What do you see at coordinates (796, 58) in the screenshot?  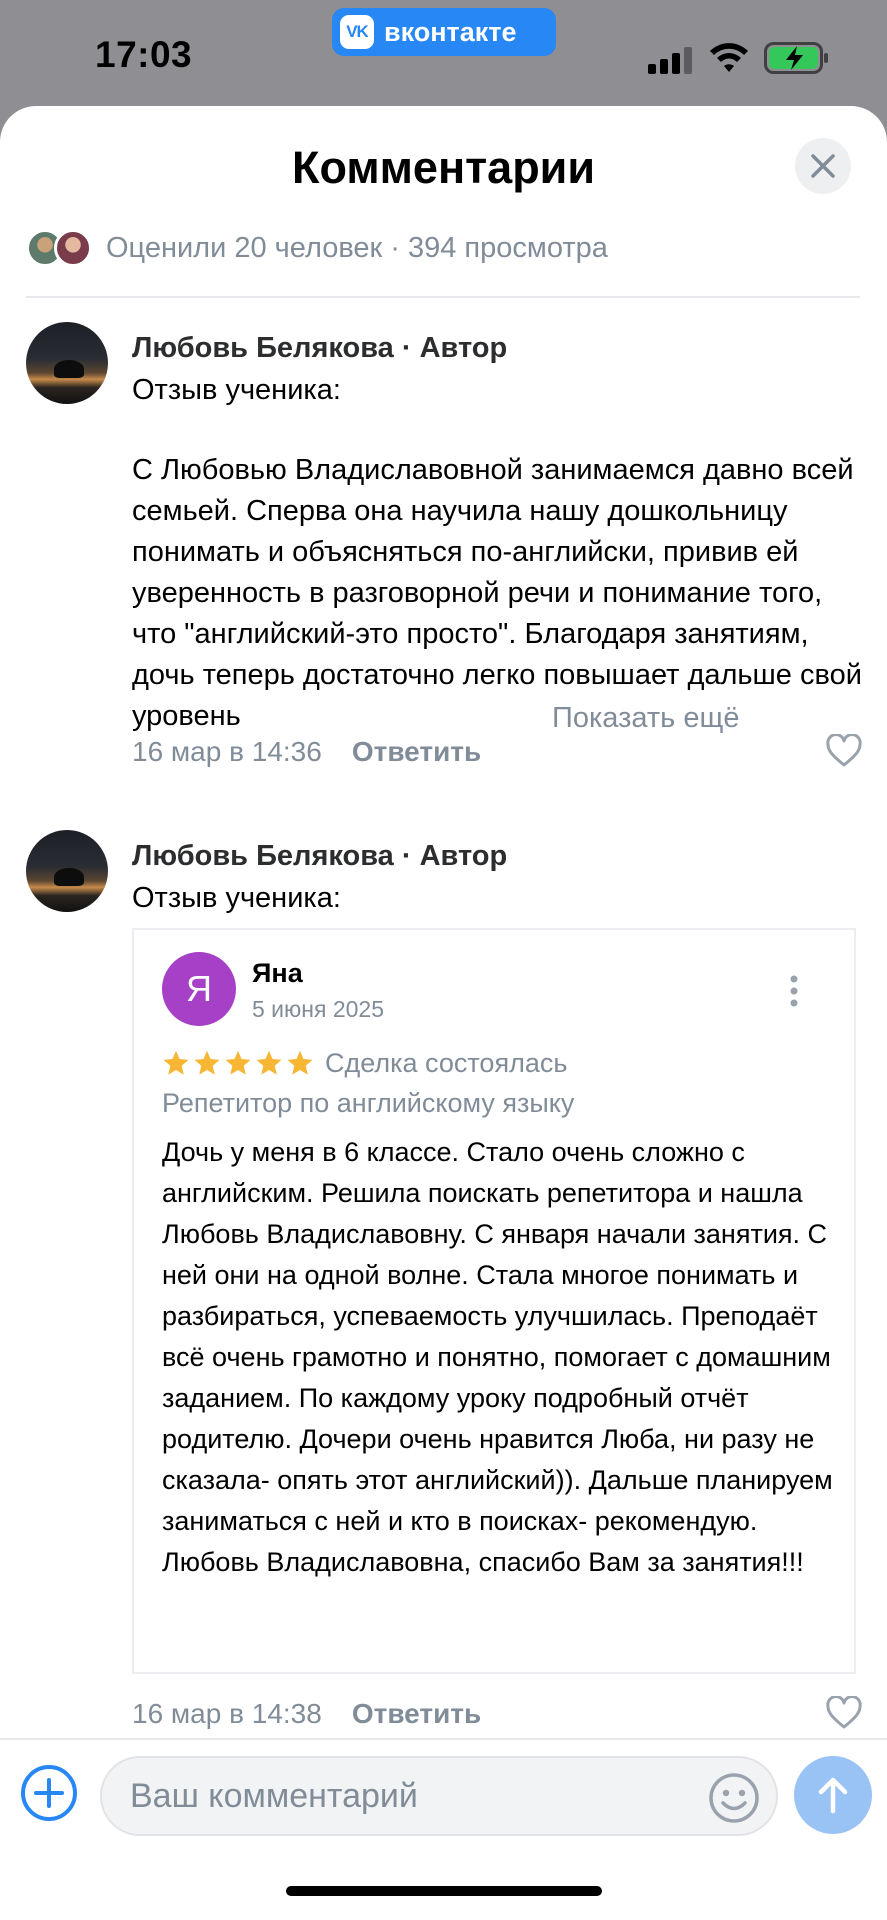 I see `battery-charging-icon` at bounding box center [796, 58].